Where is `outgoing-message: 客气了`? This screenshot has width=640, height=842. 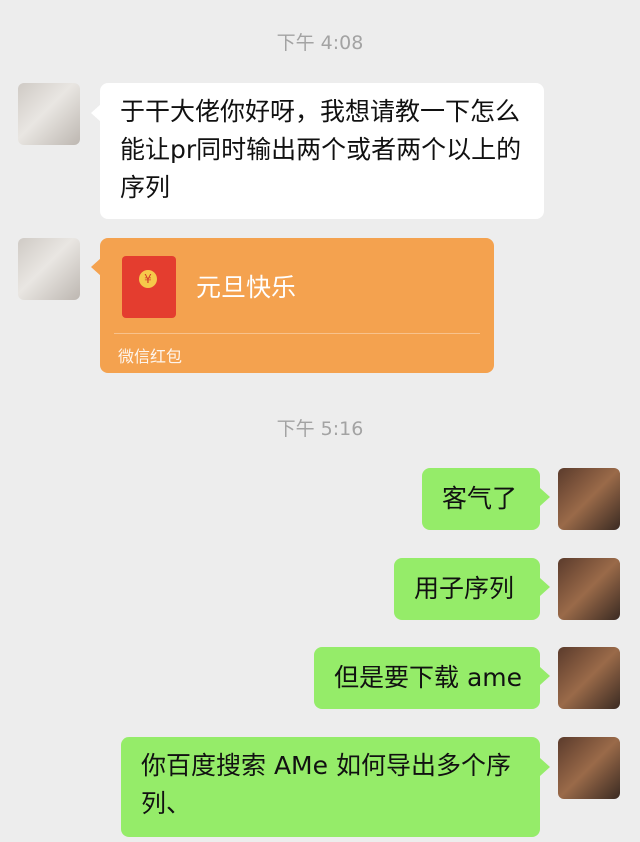
outgoing-message: 客气了 is located at coordinates (481, 499).